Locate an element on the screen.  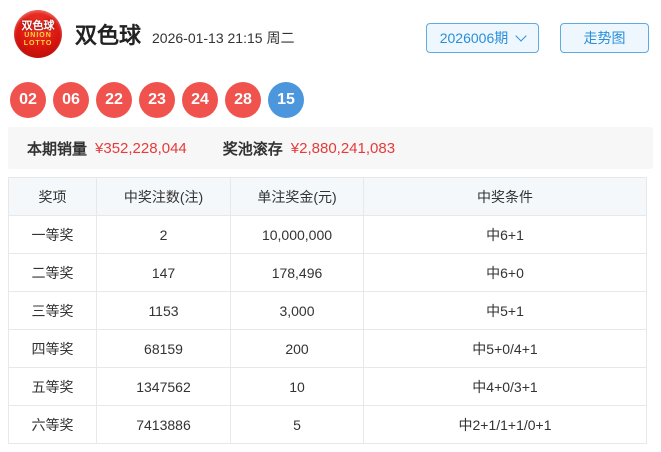
column-header-condition: 中奖条件 is located at coordinates (505, 196).